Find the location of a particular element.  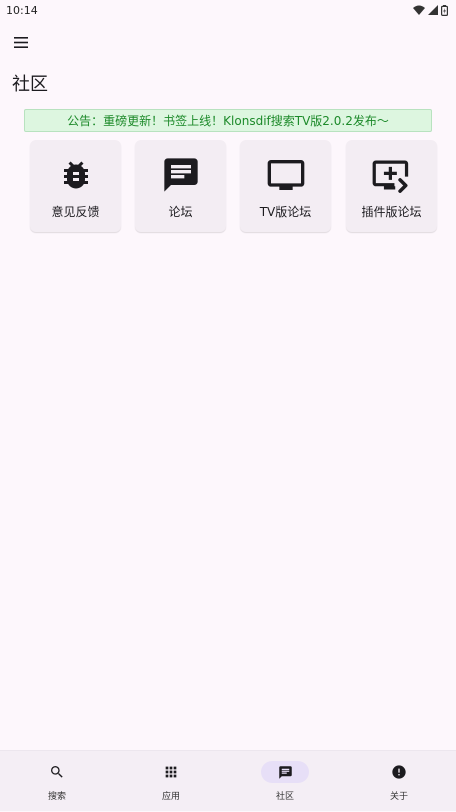

community-links-grid: 意见反馈 论坛 TV版论坛 插件版论坛 is located at coordinates (234, 186).